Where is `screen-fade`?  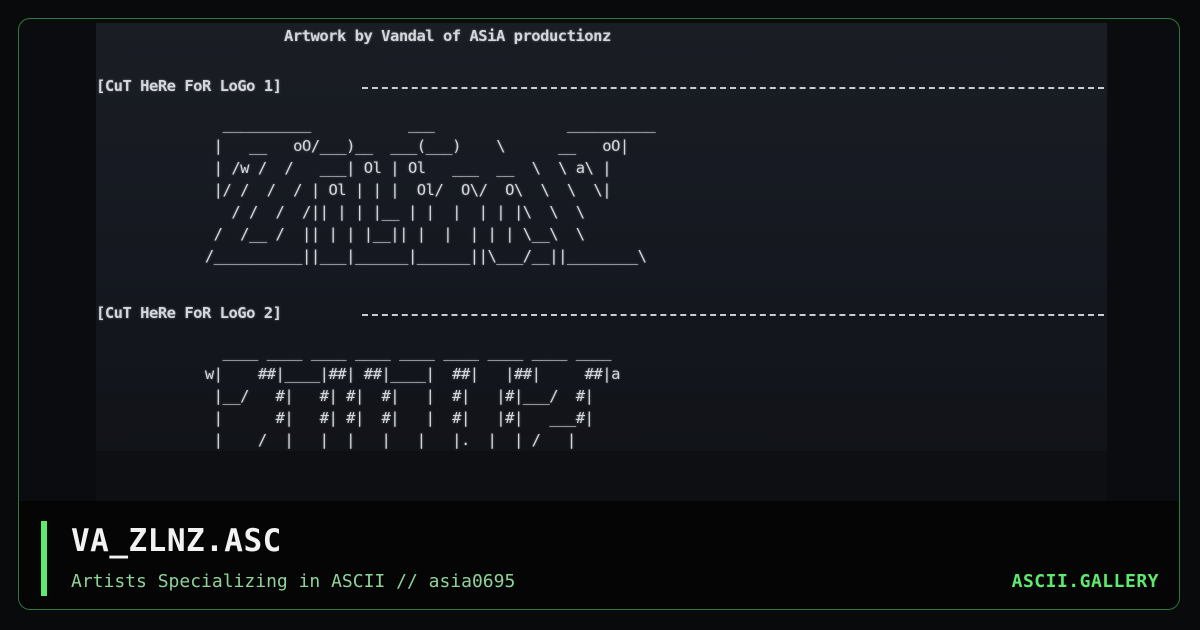 screen-fade is located at coordinates (601, 477).